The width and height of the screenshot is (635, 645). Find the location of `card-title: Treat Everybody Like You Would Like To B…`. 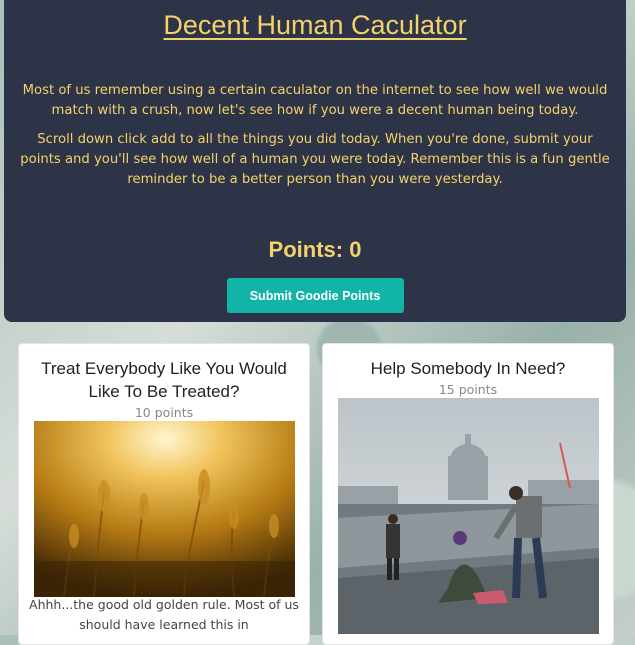

card-title: Treat Everybody Like You Would Like To B… is located at coordinates (164, 380).